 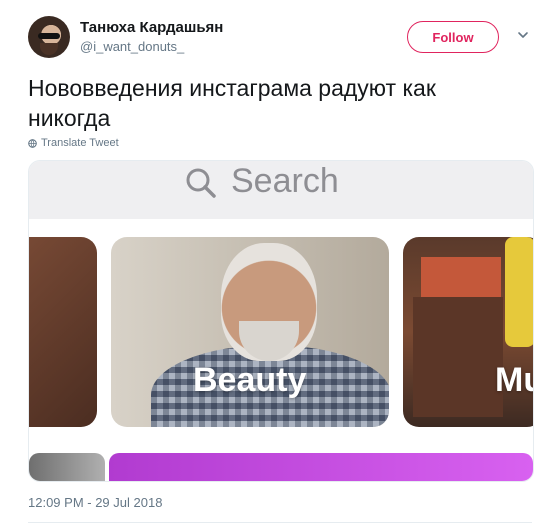 What do you see at coordinates (523, 35) in the screenshot?
I see `chevron-down-icon` at bounding box center [523, 35].